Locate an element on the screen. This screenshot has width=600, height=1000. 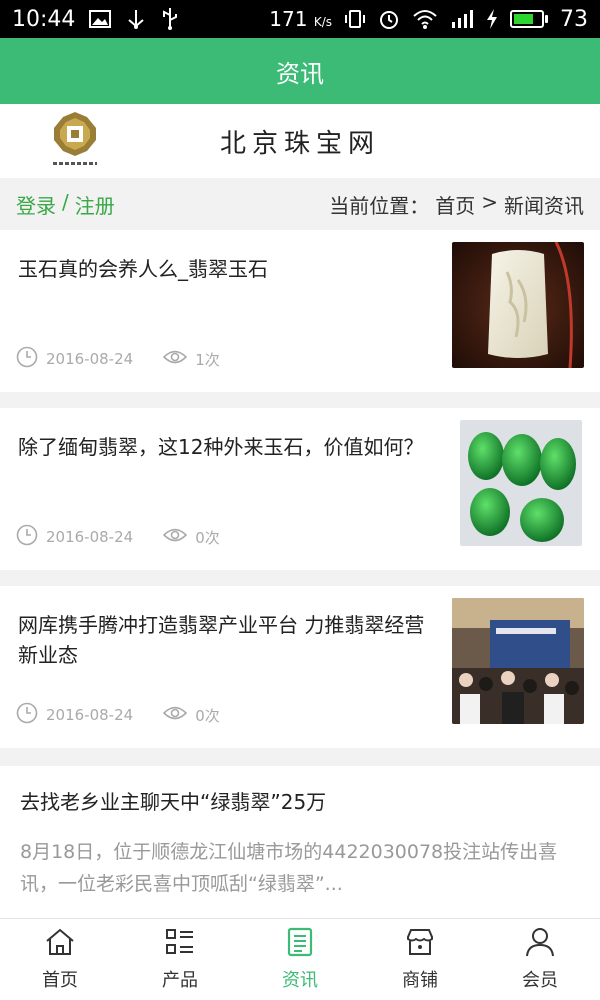
breadcrumb-row: 登录 / 注册 当前位置： 首页 > 新闻资讯 is located at coordinates (300, 204).